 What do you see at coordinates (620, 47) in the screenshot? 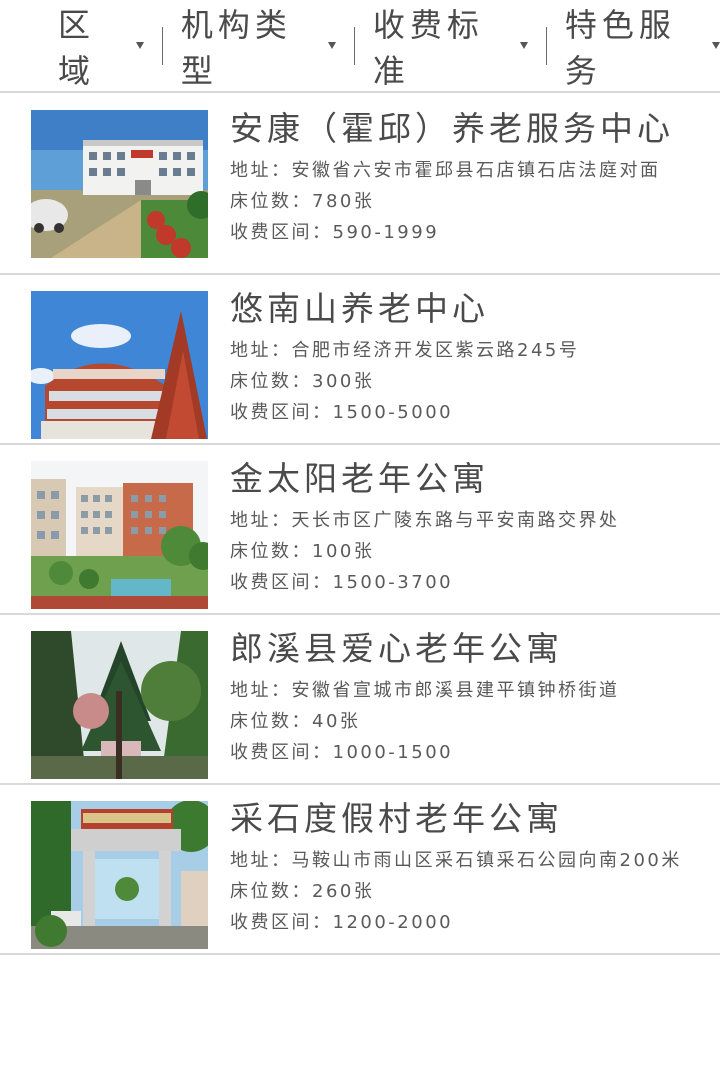
I see `filter-special-service-label: 特色服务` at bounding box center [620, 47].